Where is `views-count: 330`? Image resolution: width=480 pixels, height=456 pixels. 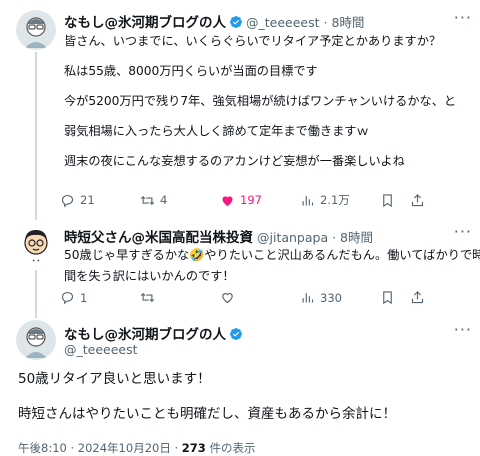
views-count: 330 is located at coordinates (331, 297).